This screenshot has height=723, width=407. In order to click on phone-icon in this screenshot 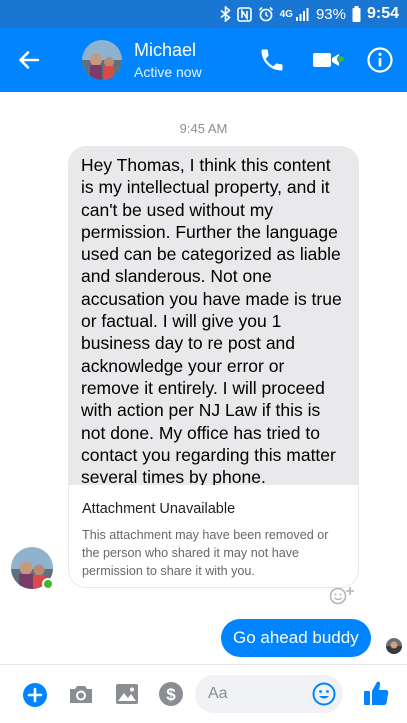, I will do `click(272, 60)`.